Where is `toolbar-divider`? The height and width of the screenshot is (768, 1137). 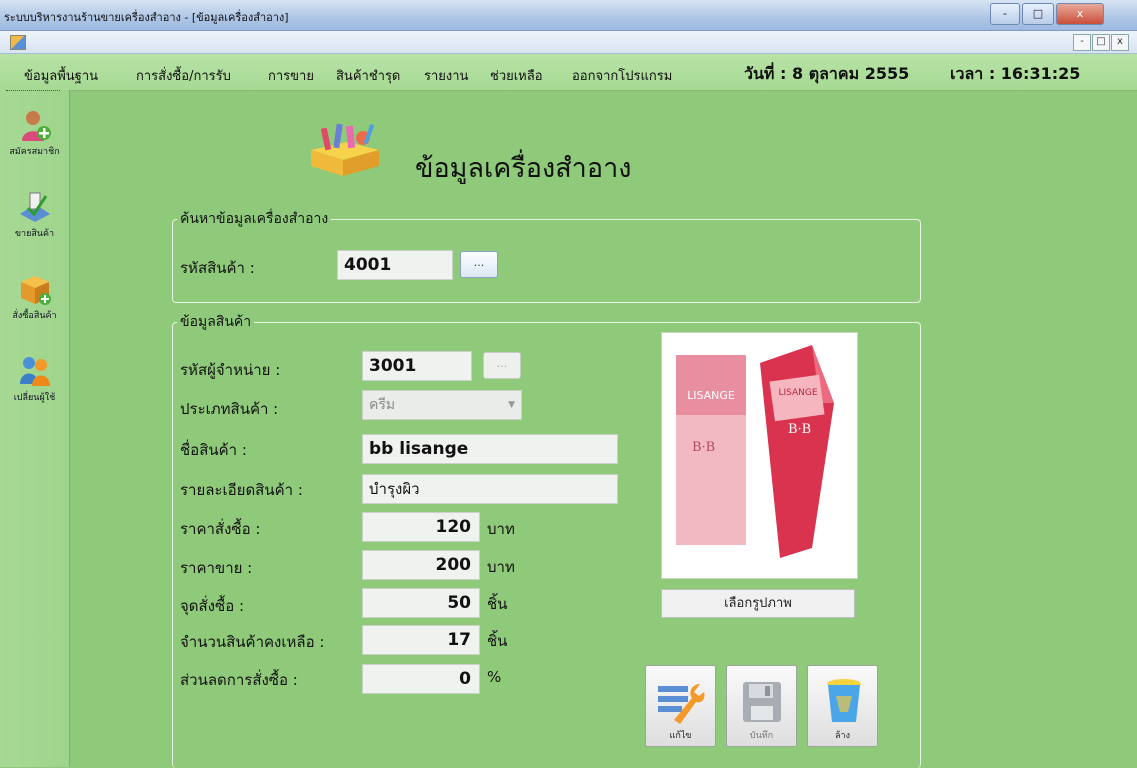
toolbar-divider is located at coordinates (33, 90).